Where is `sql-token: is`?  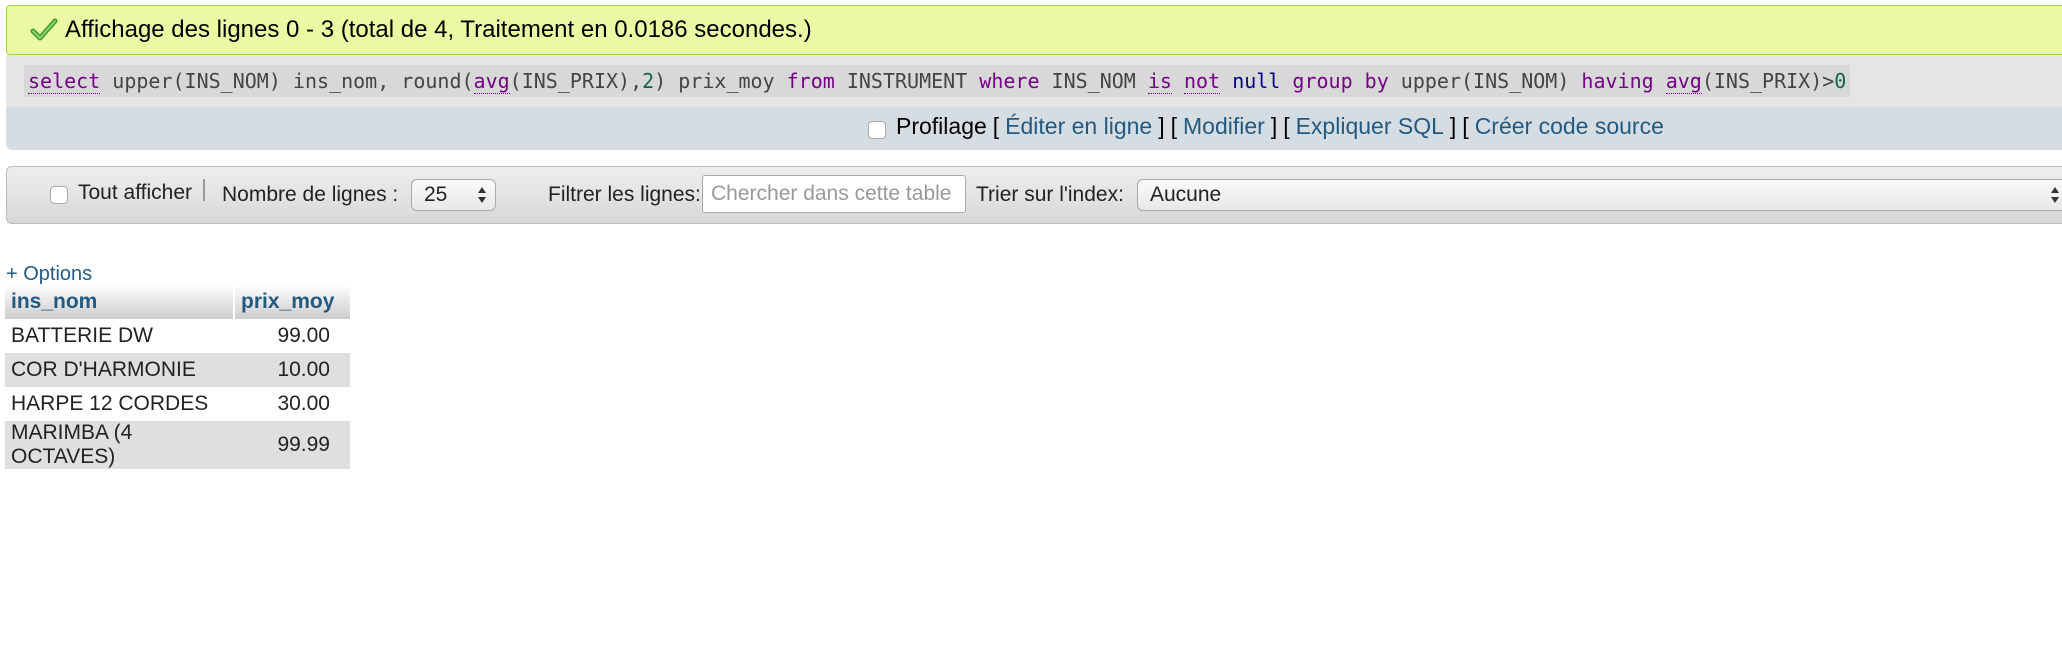
sql-token: is is located at coordinates (1159, 81).